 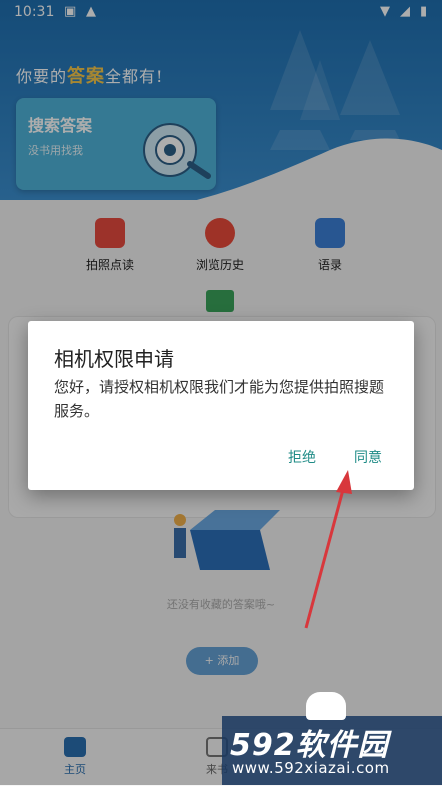 I want to click on watermark-url: www.592xiazai.com, so click(x=311, y=768).